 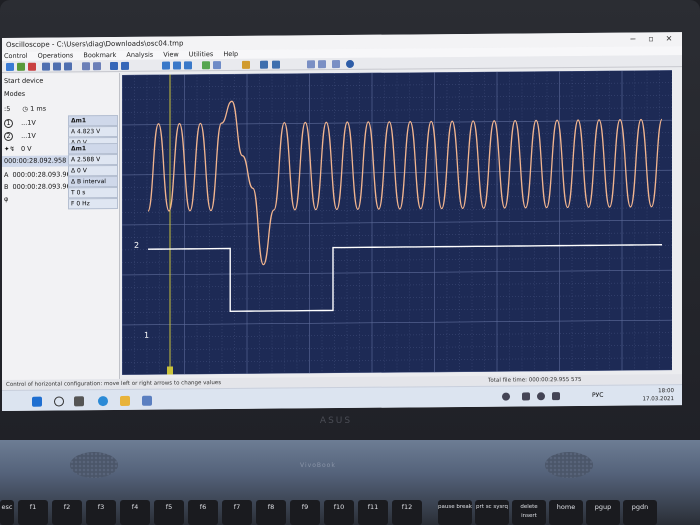 What do you see at coordinates (203, 512) in the screenshot?
I see `key-f6: f6` at bounding box center [203, 512].